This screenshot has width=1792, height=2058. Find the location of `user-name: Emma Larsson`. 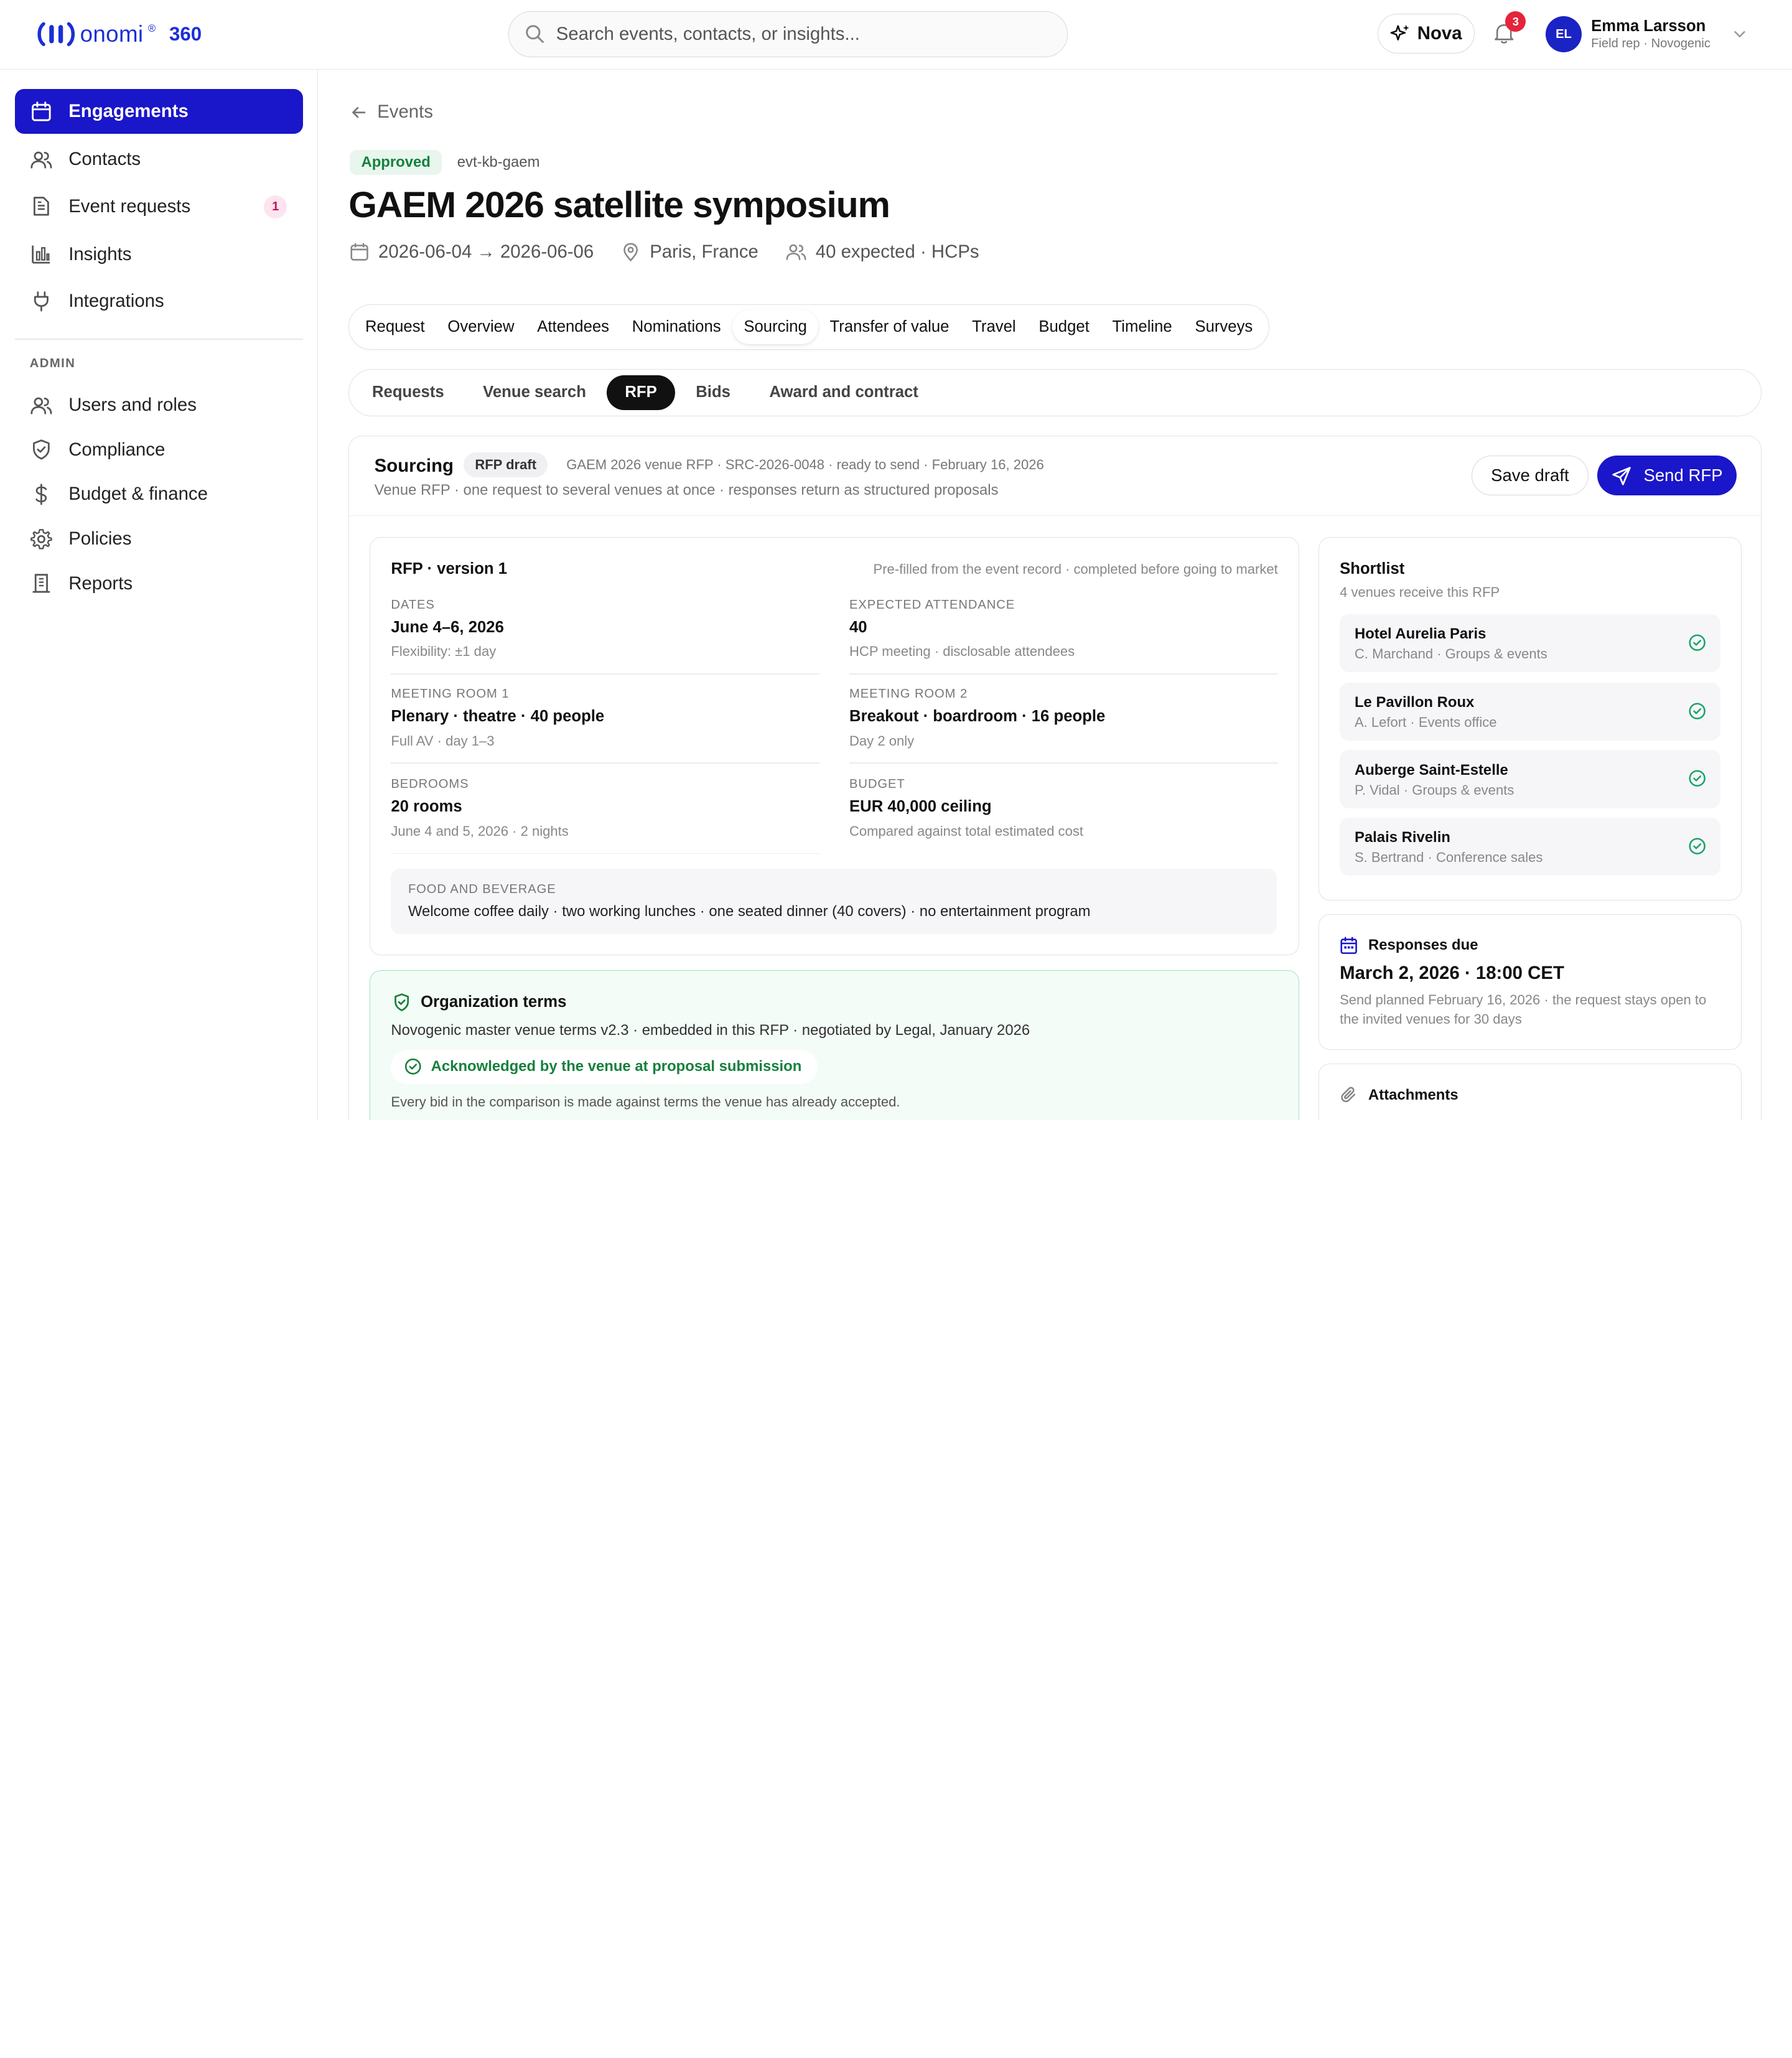

user-name: Emma Larsson is located at coordinates (1648, 26).